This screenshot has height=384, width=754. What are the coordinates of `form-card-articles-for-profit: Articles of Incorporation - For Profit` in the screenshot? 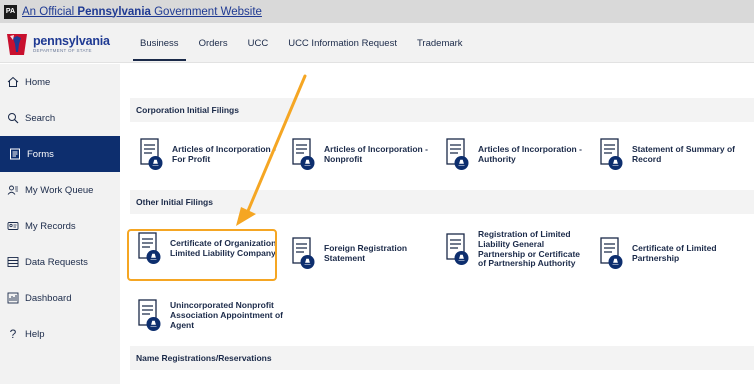 It's located at (210, 155).